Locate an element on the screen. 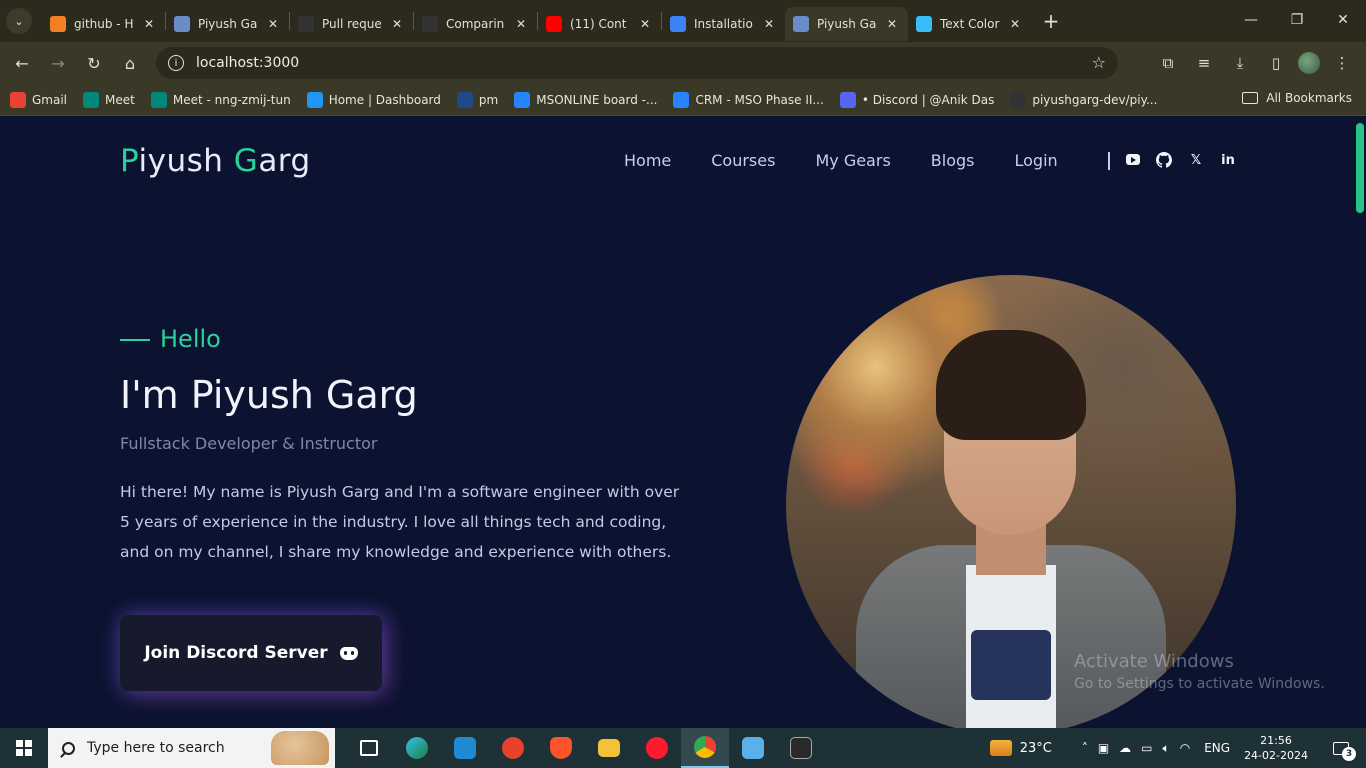  opera-icon is located at coordinates (657, 748).